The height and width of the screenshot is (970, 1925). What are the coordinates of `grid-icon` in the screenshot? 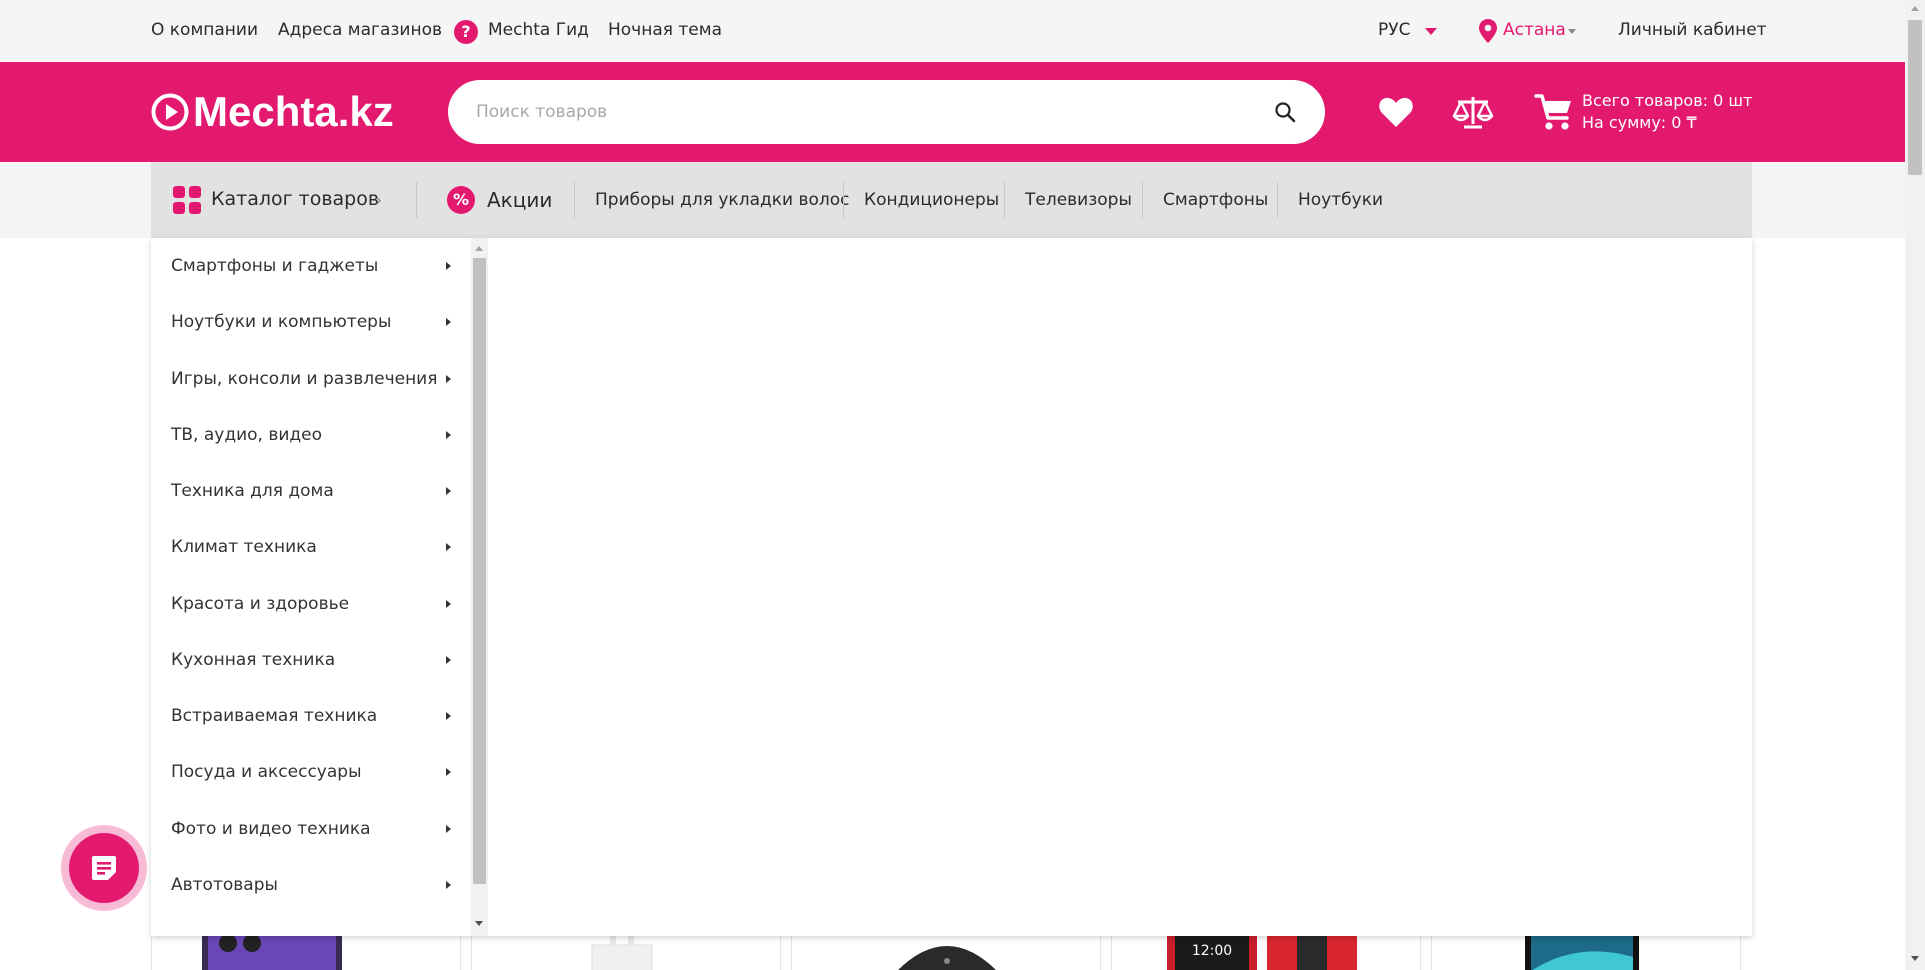 It's located at (187, 200).